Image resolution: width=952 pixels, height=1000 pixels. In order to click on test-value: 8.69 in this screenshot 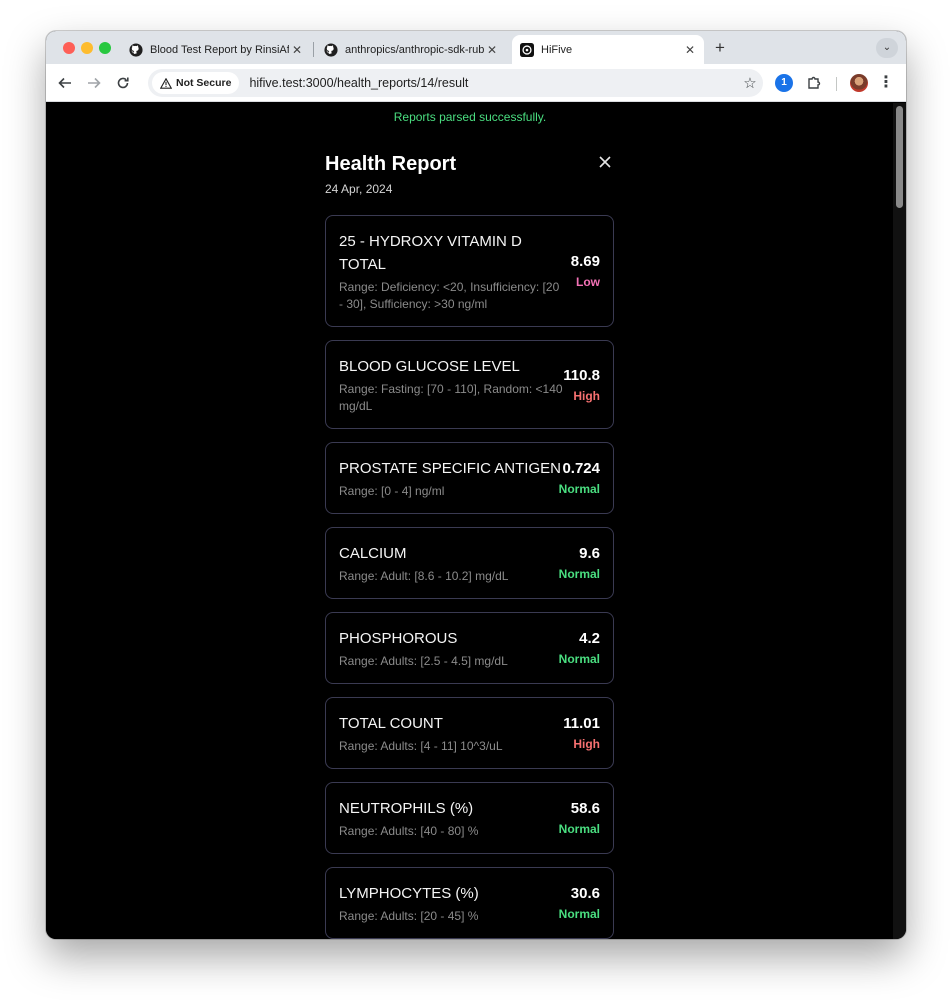, I will do `click(585, 261)`.